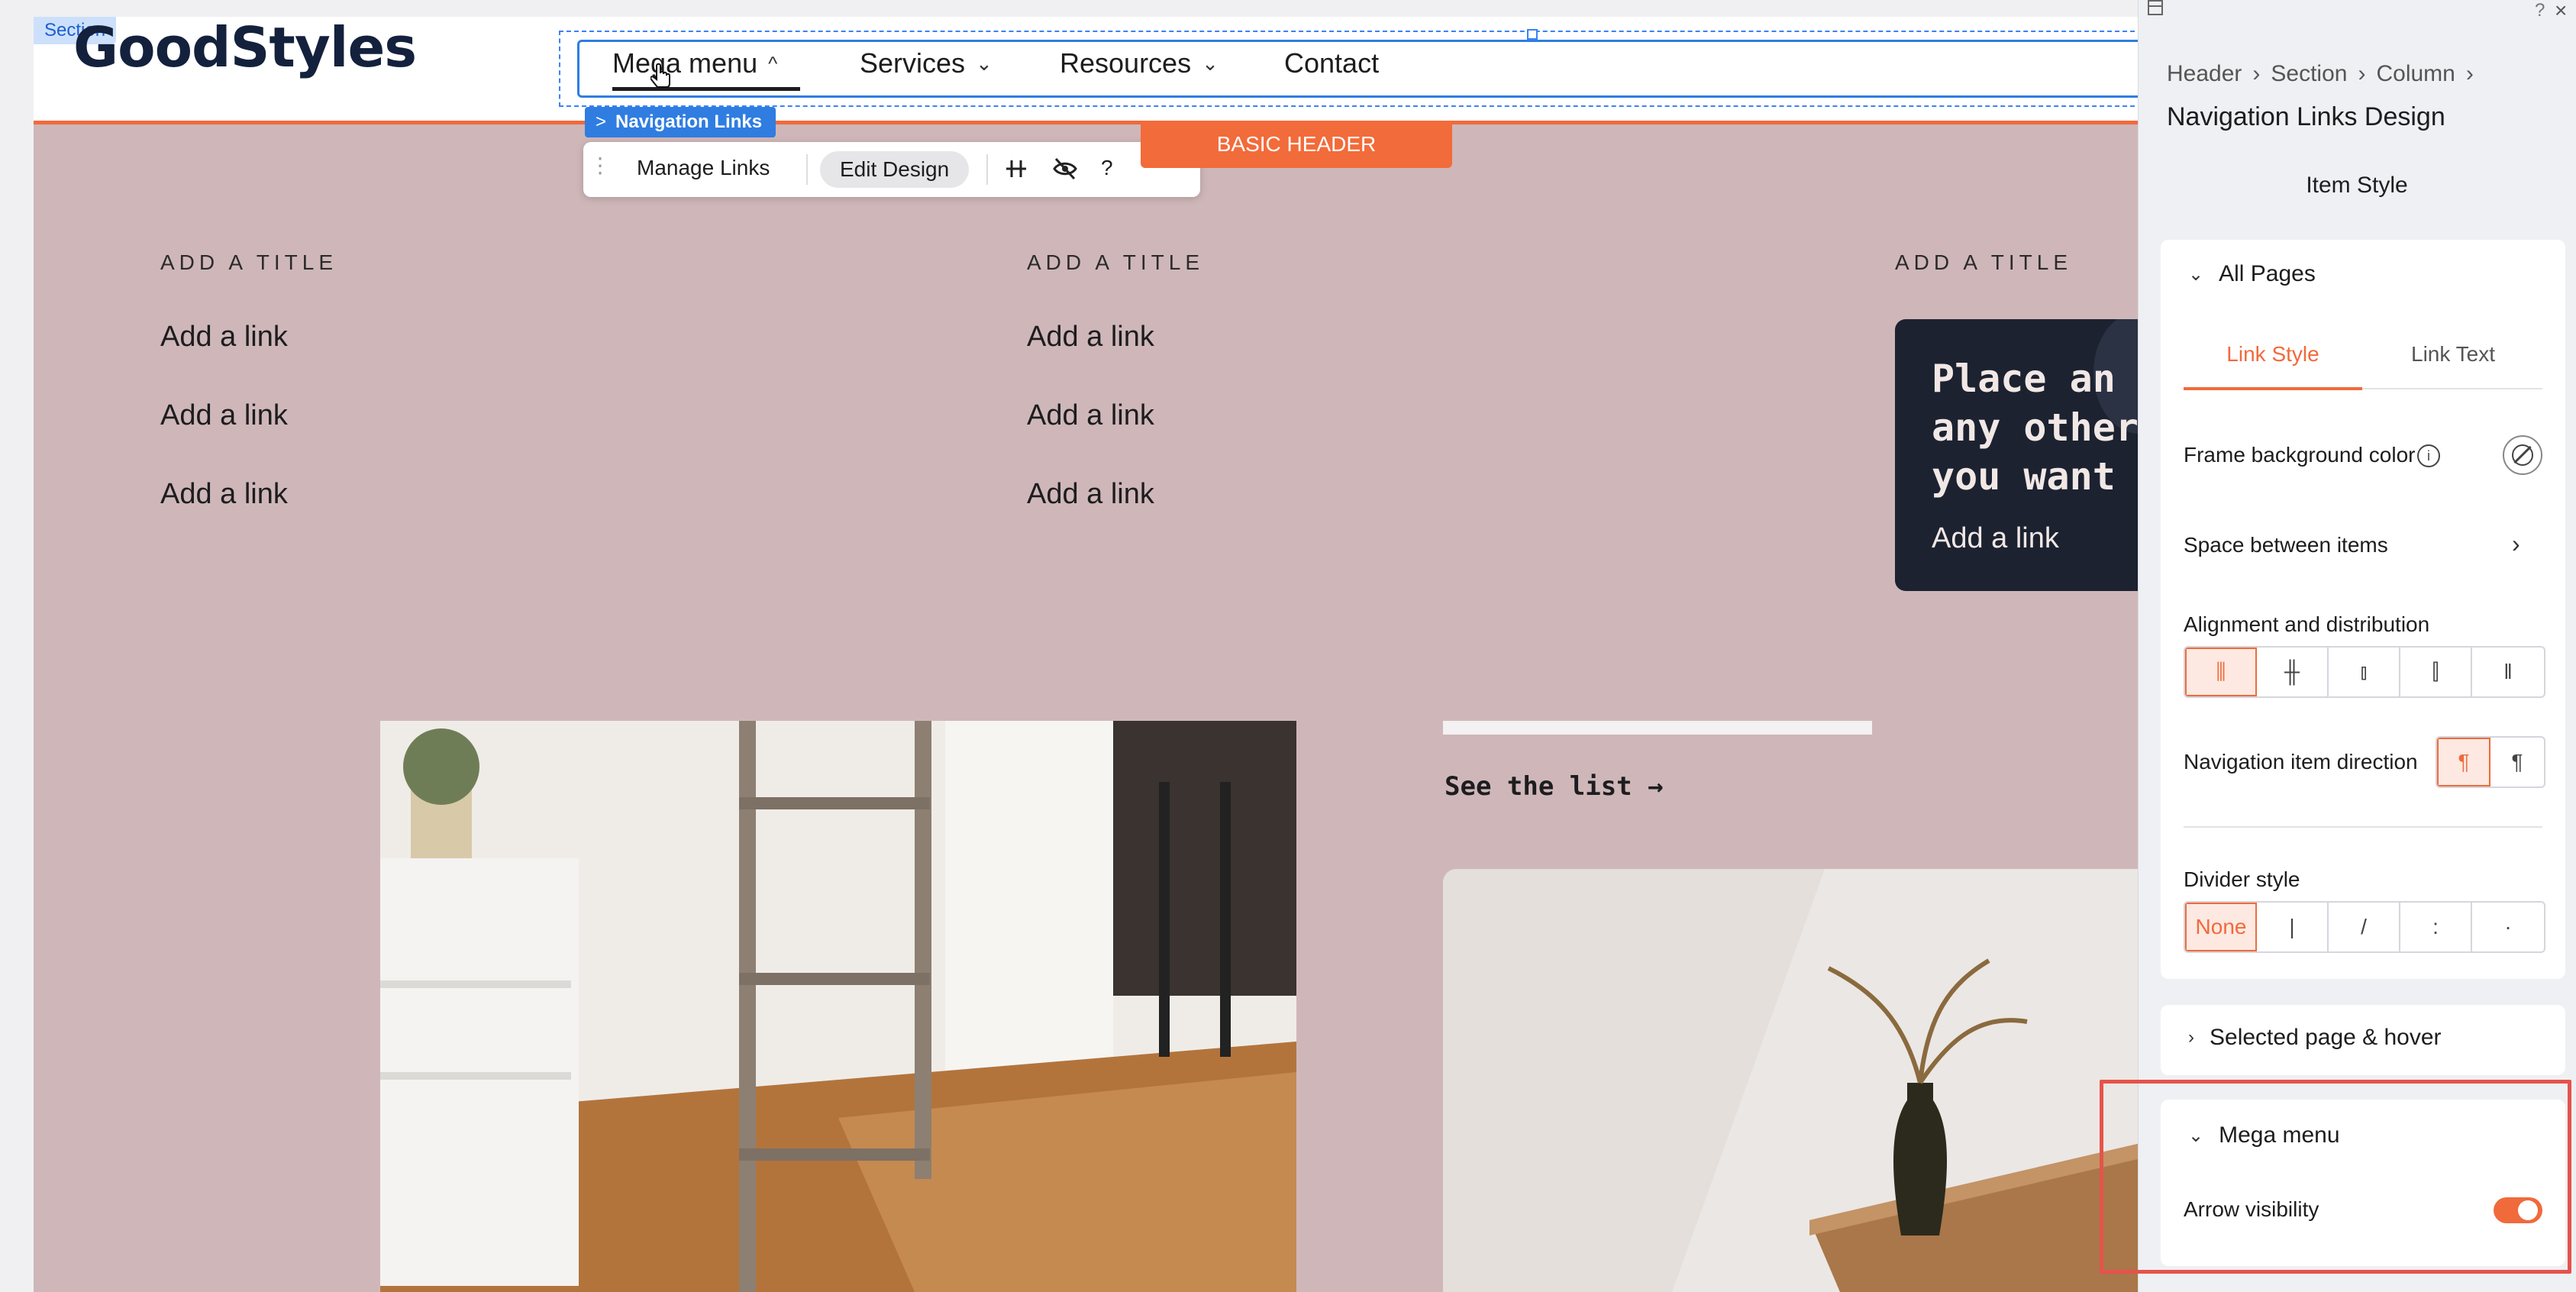 This screenshot has width=2576, height=1292. I want to click on close-icon: ×, so click(2561, 11).